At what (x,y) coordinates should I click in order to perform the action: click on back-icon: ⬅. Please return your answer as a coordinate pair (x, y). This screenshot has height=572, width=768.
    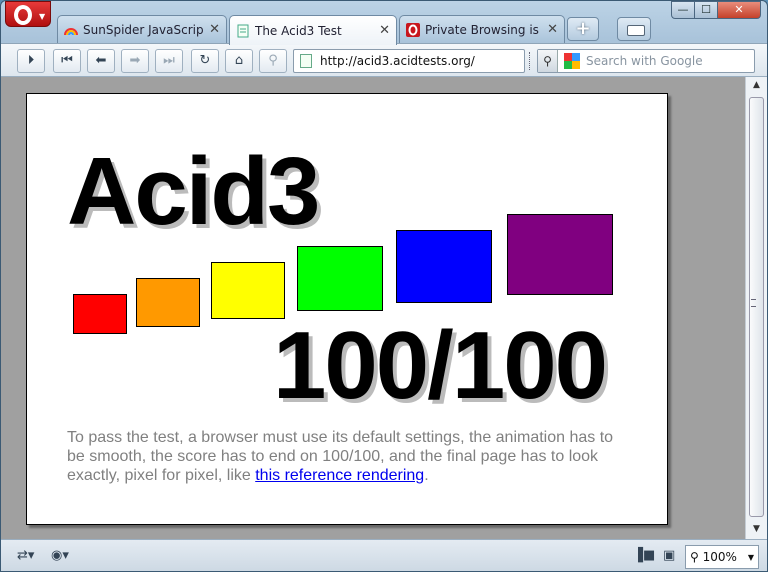
    Looking at the image, I should click on (101, 60).